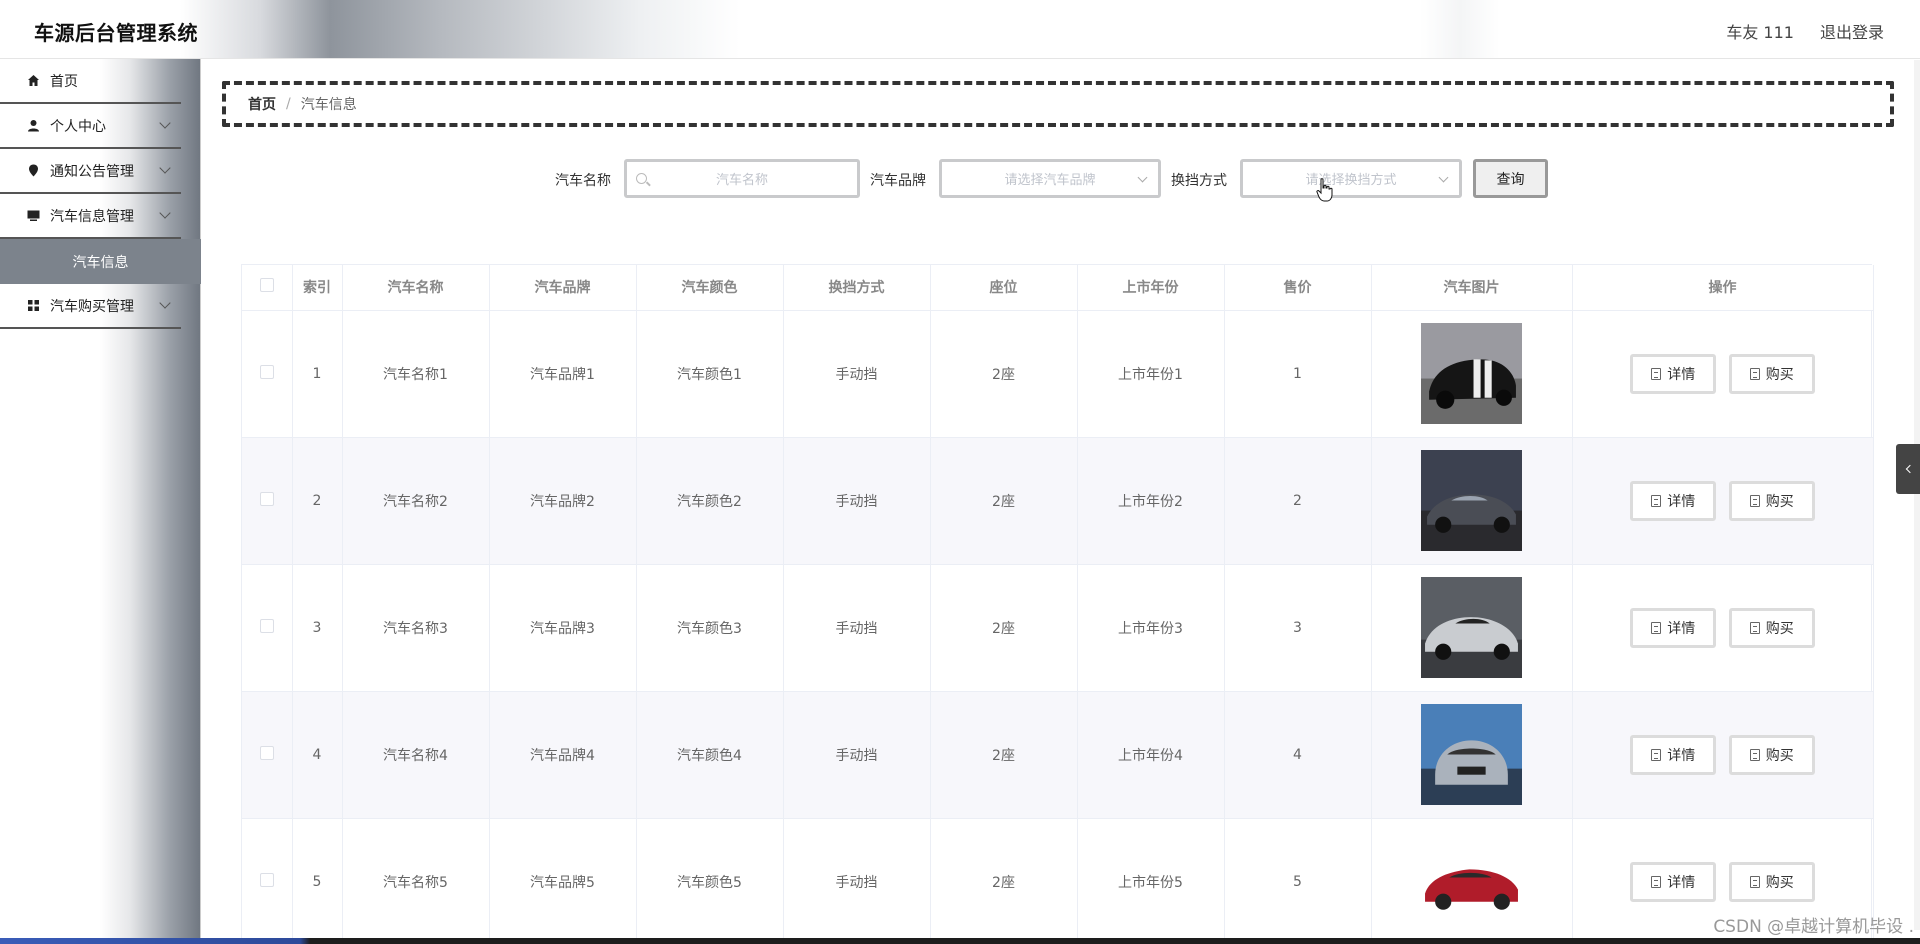 This screenshot has width=1920, height=944. Describe the element at coordinates (33, 216) in the screenshot. I see `monitor-icon` at that location.